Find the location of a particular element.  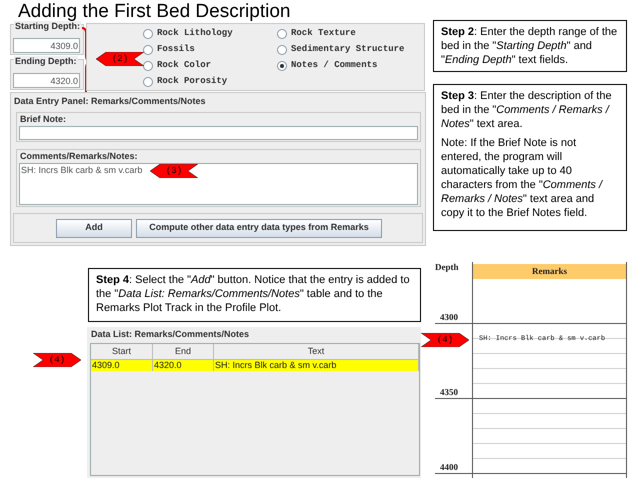

instruction-text: Note: If the Brief Note is not entered, the program will automatically take up to 40 characters from the "Comments / Remarks / Notes" text area and copy it to the Brief Notes field. is located at coordinates (522, 178).